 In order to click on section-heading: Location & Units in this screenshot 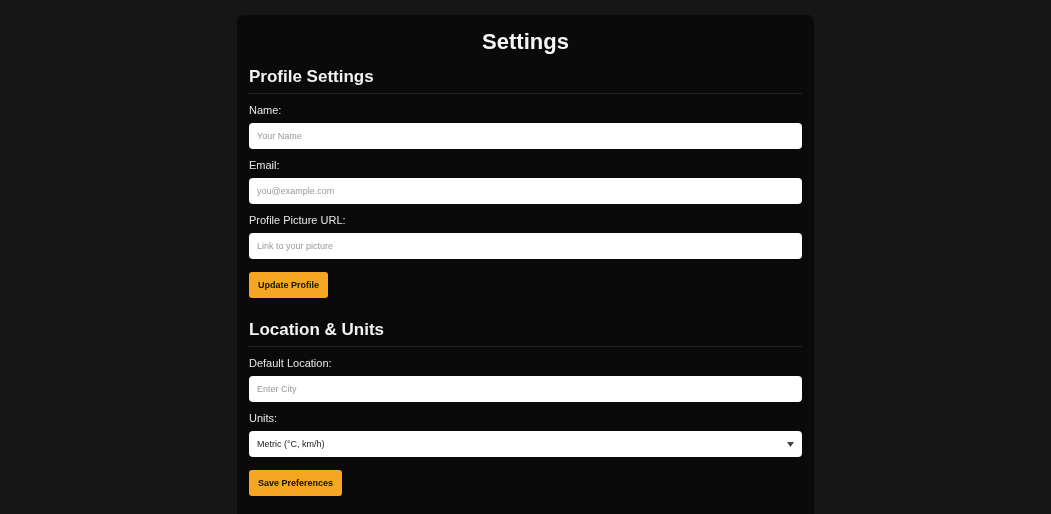, I will do `click(525, 333)`.